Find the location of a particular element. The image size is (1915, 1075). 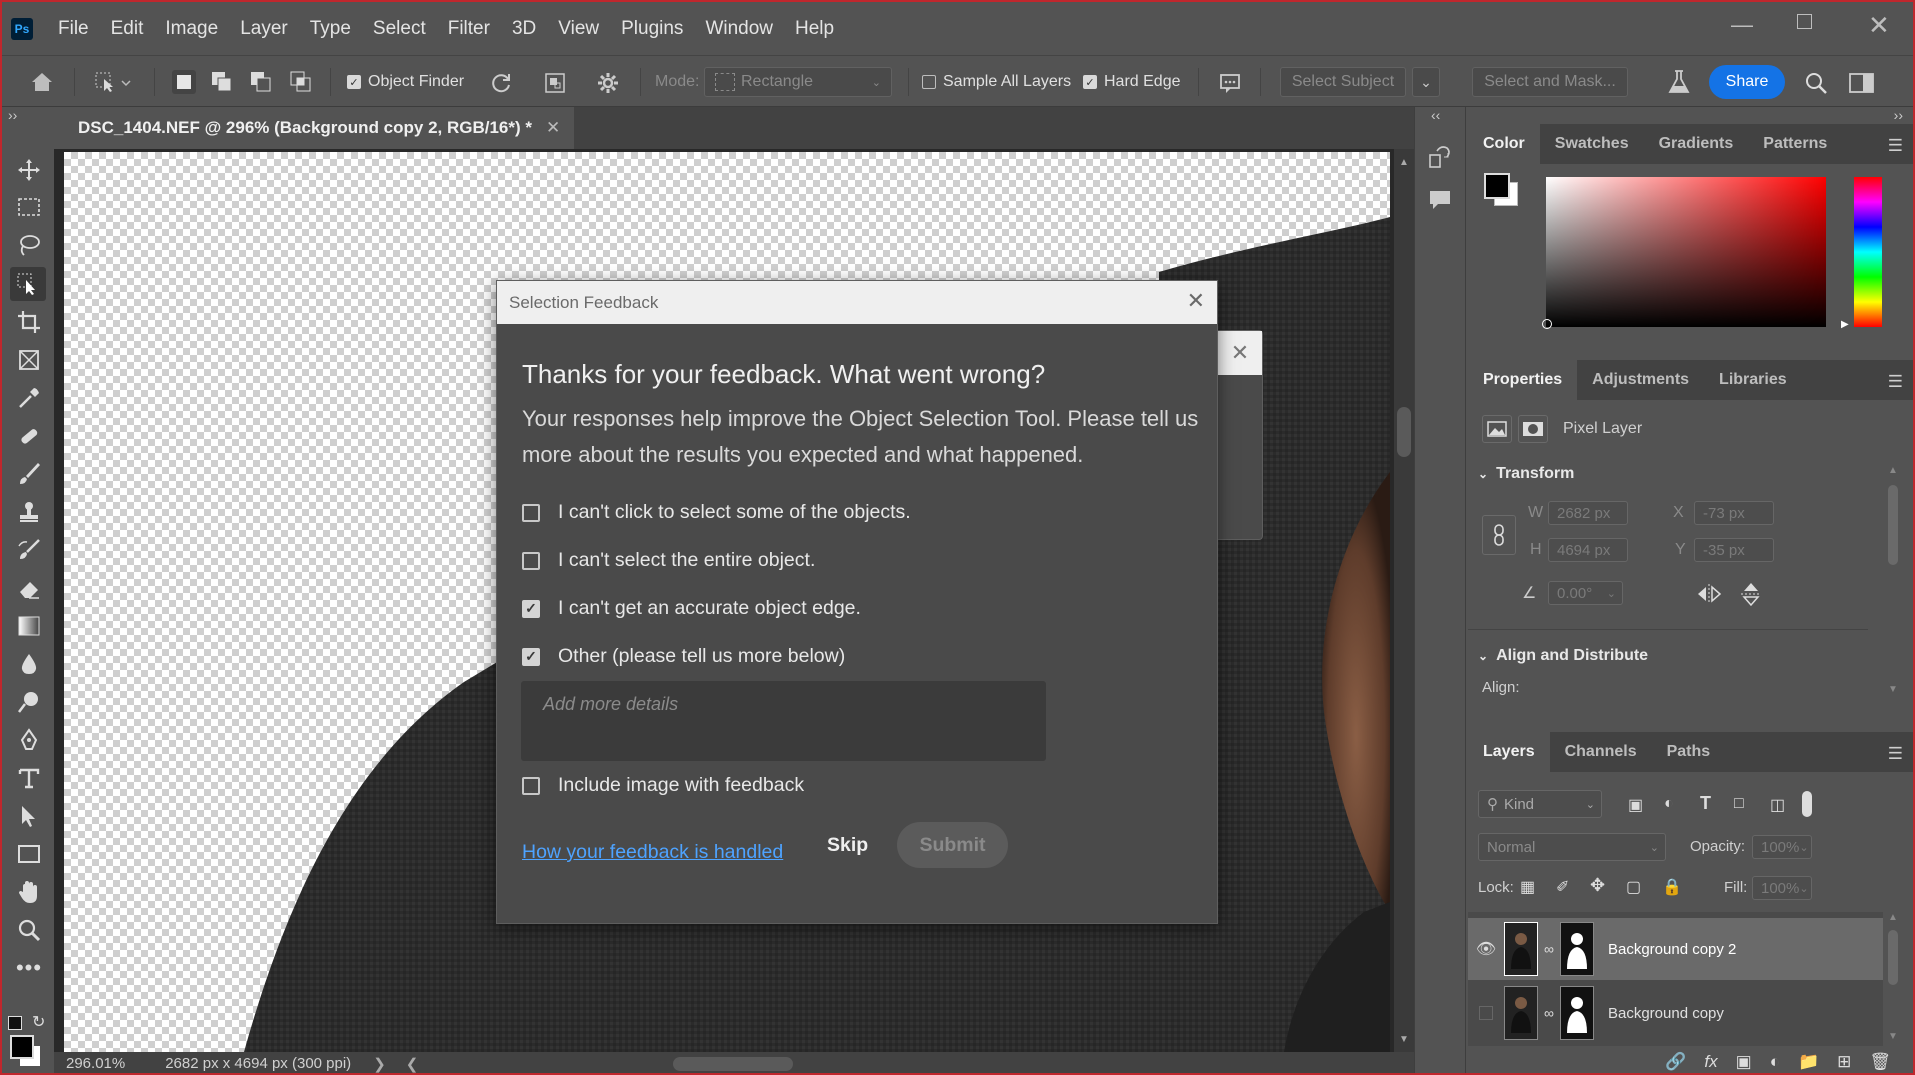

eraser-tool-icon is located at coordinates (29, 588).